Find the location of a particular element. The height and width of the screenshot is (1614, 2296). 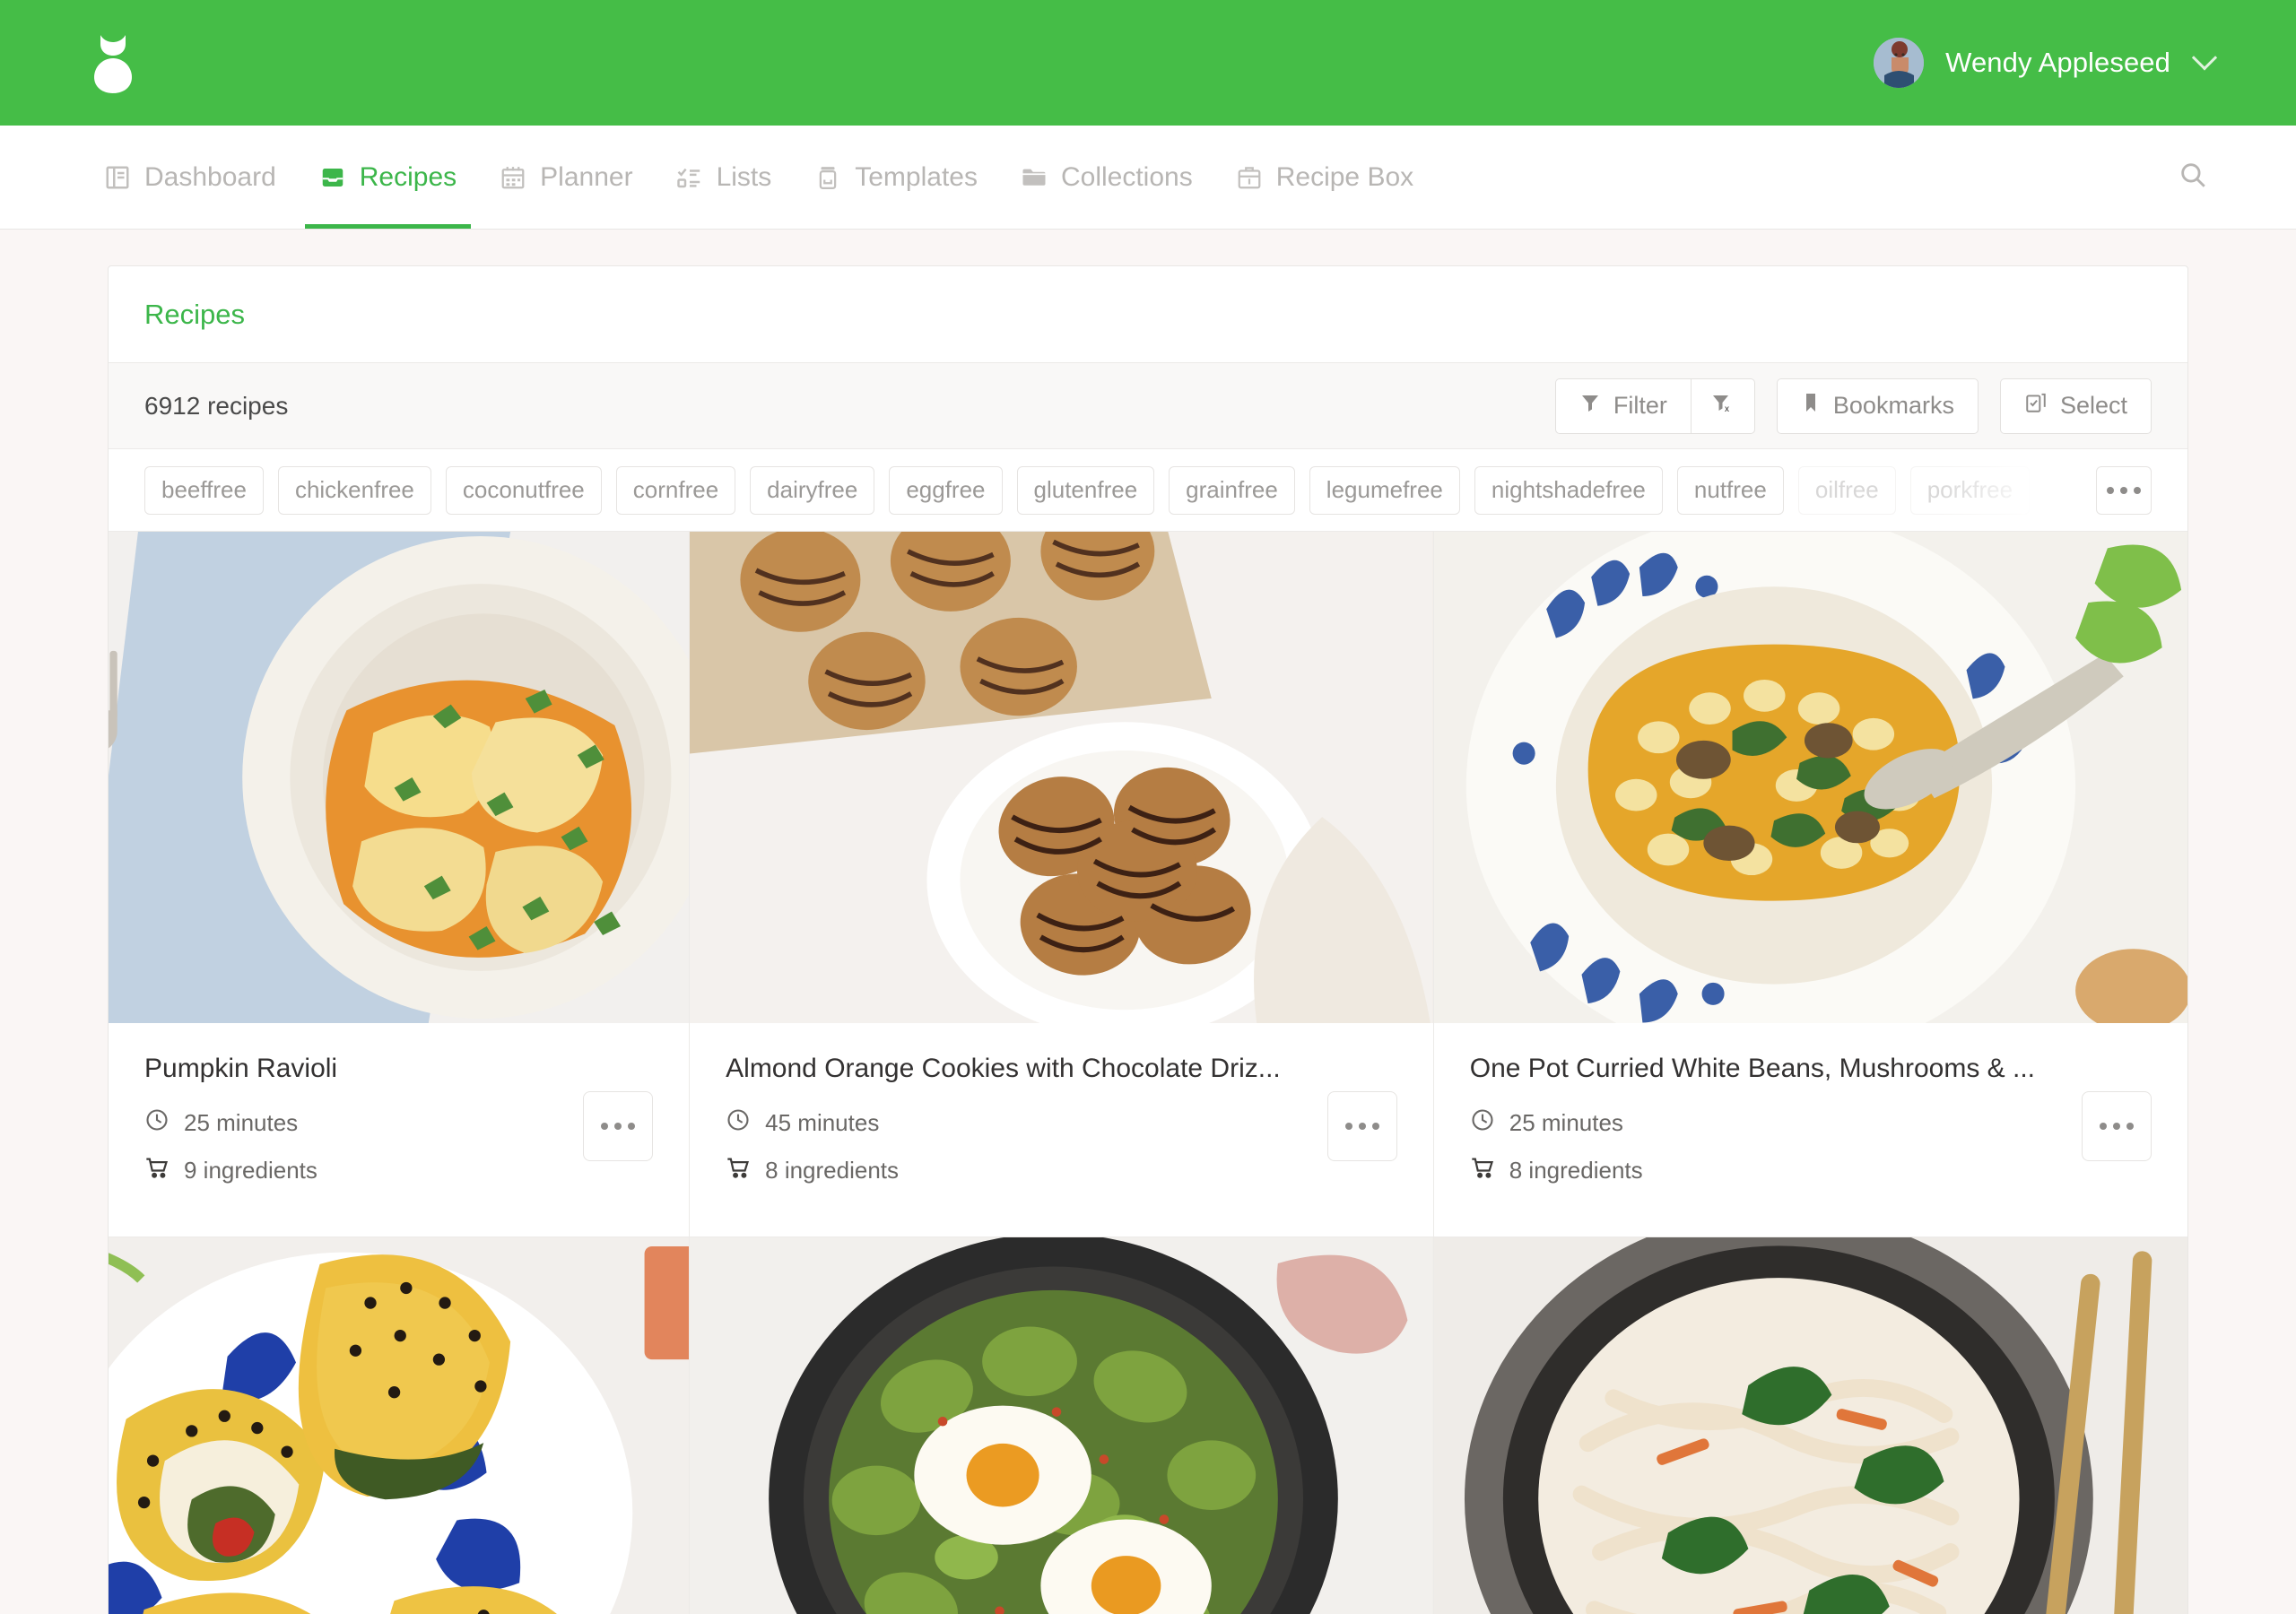

nav-label-dashboard: Dashboard is located at coordinates (210, 176).